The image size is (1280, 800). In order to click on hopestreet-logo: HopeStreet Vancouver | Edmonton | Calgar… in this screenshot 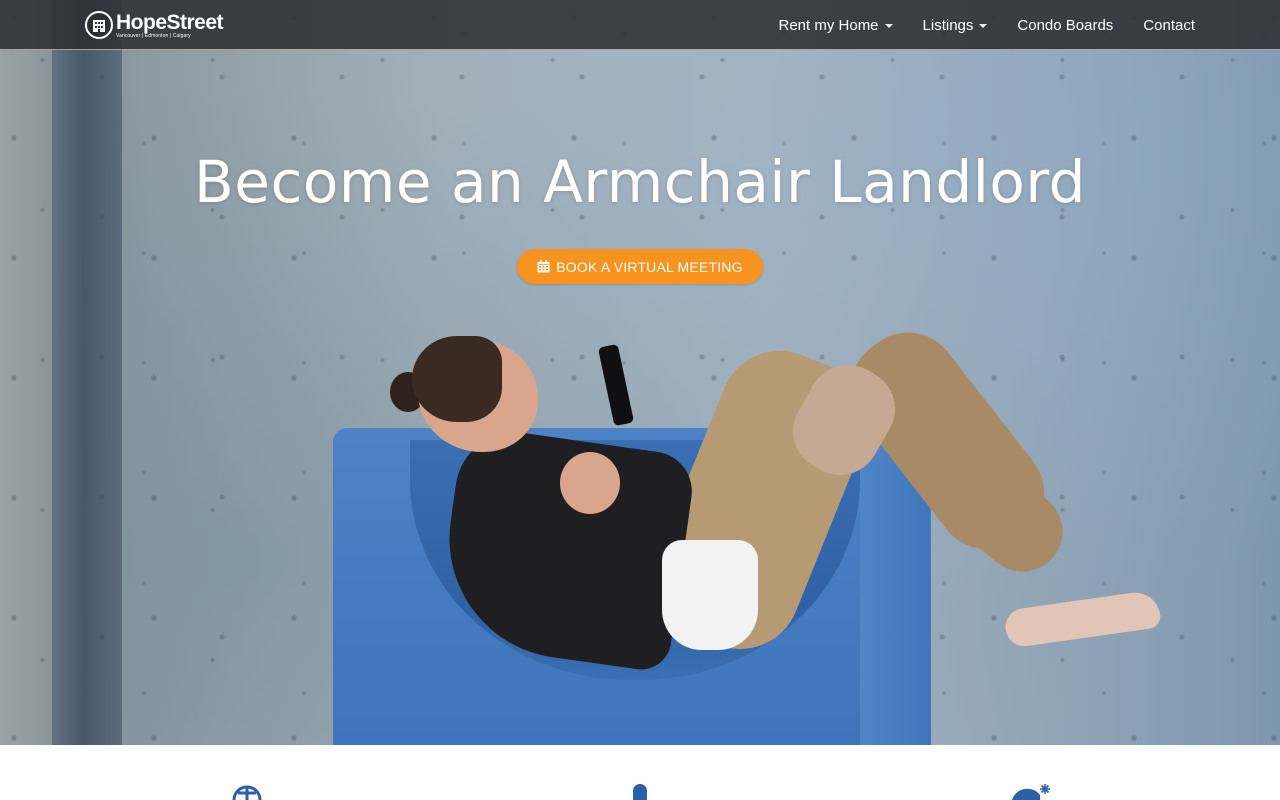, I will do `click(154, 25)`.